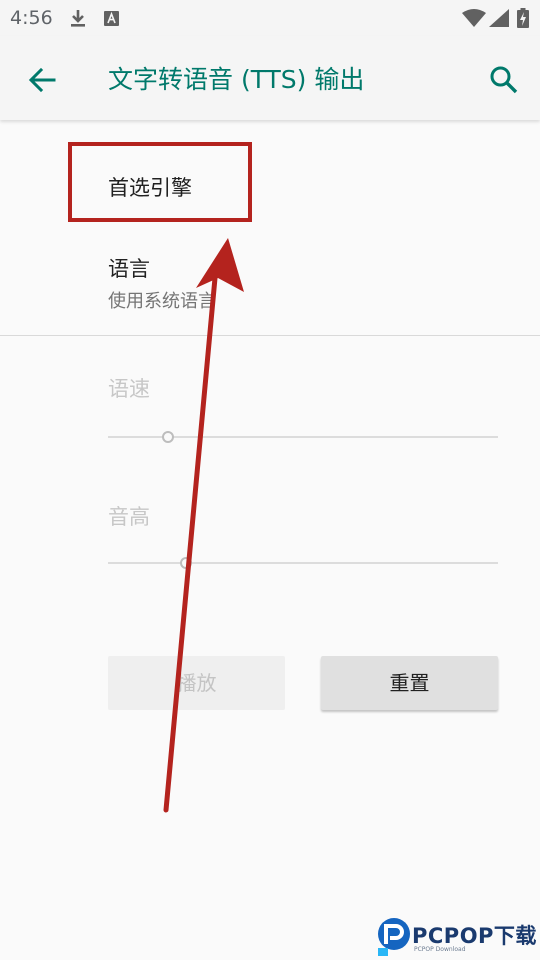 Image resolution: width=540 pixels, height=960 pixels. I want to click on watermark-logo: PCPOP下载 PCPOP Download, so click(456, 936).